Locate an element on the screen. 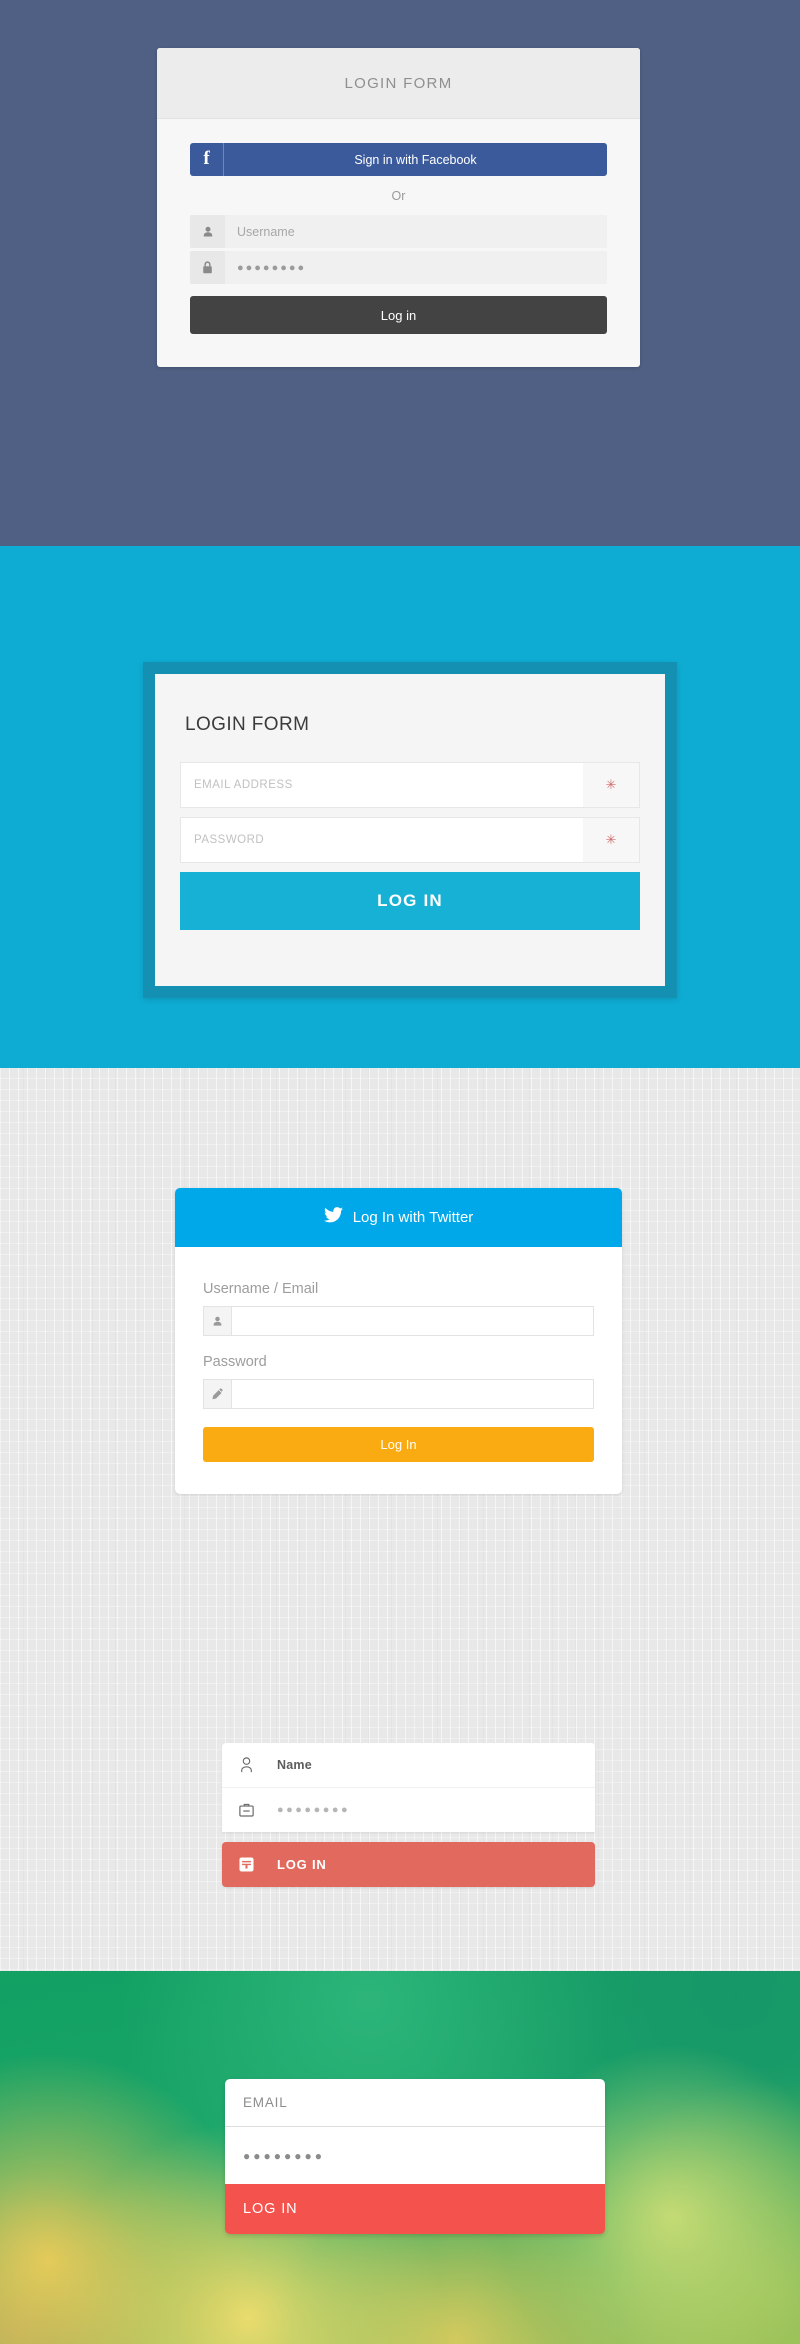 This screenshot has height=2344, width=800. login-card-bokeh: EMAIL ●●●●●●●● LOG IN is located at coordinates (415, 2156).